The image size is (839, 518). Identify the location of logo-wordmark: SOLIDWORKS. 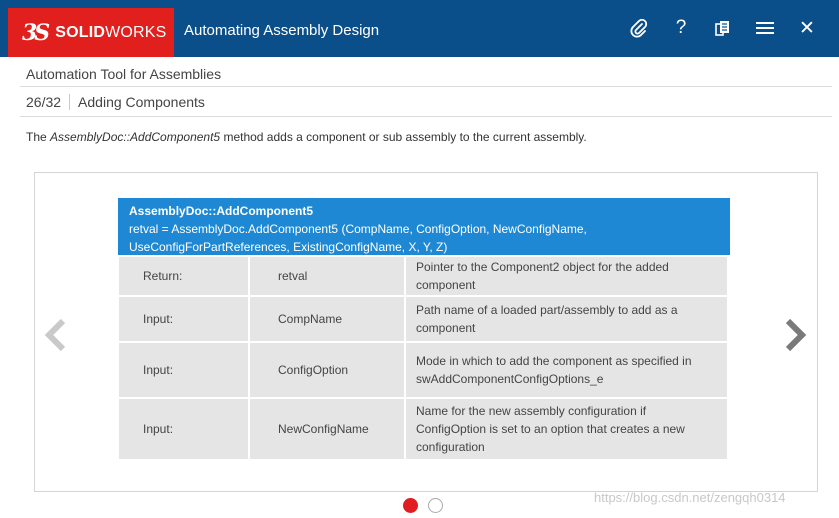
(111, 32).